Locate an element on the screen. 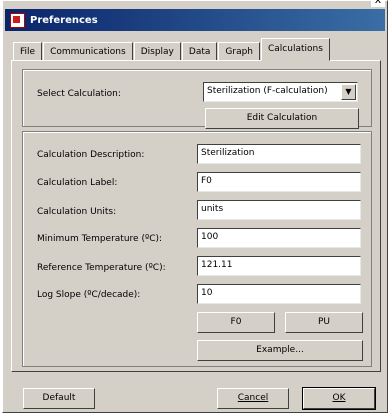 The image size is (390, 413). tab-display: Display is located at coordinates (157, 51).